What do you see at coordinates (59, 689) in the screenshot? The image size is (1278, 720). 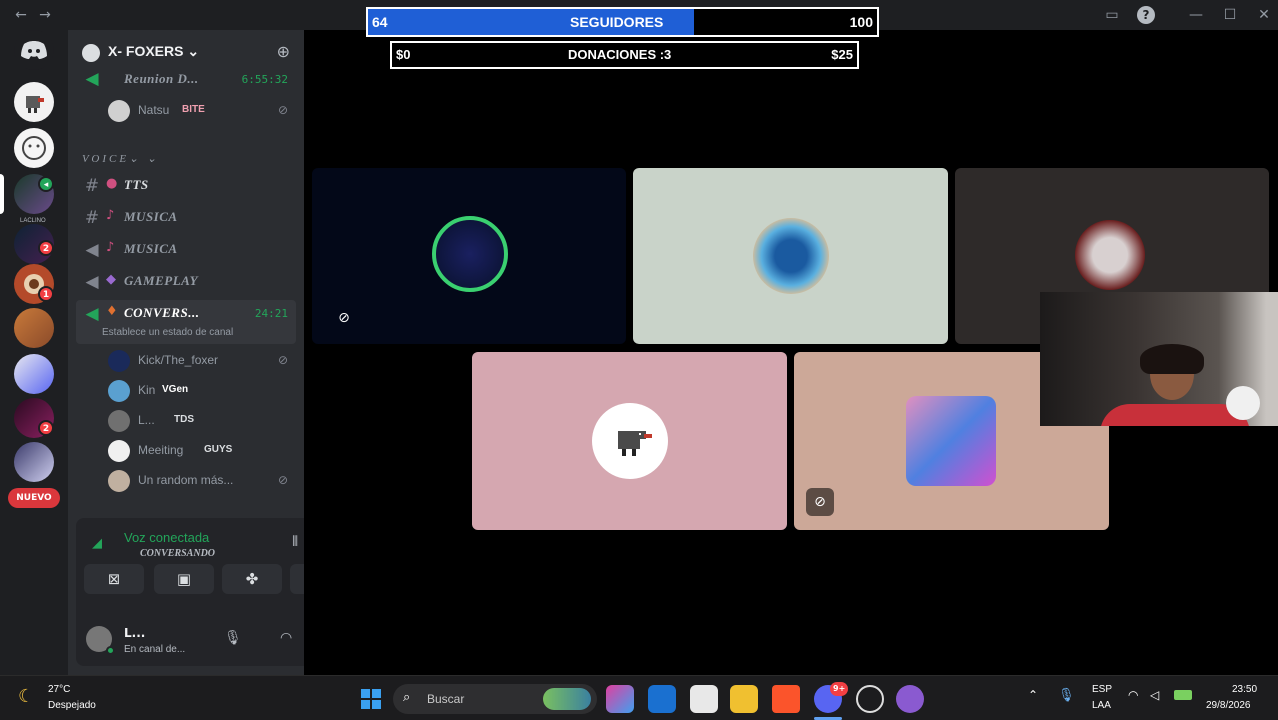 I see `weather-temp: 27°C` at bounding box center [59, 689].